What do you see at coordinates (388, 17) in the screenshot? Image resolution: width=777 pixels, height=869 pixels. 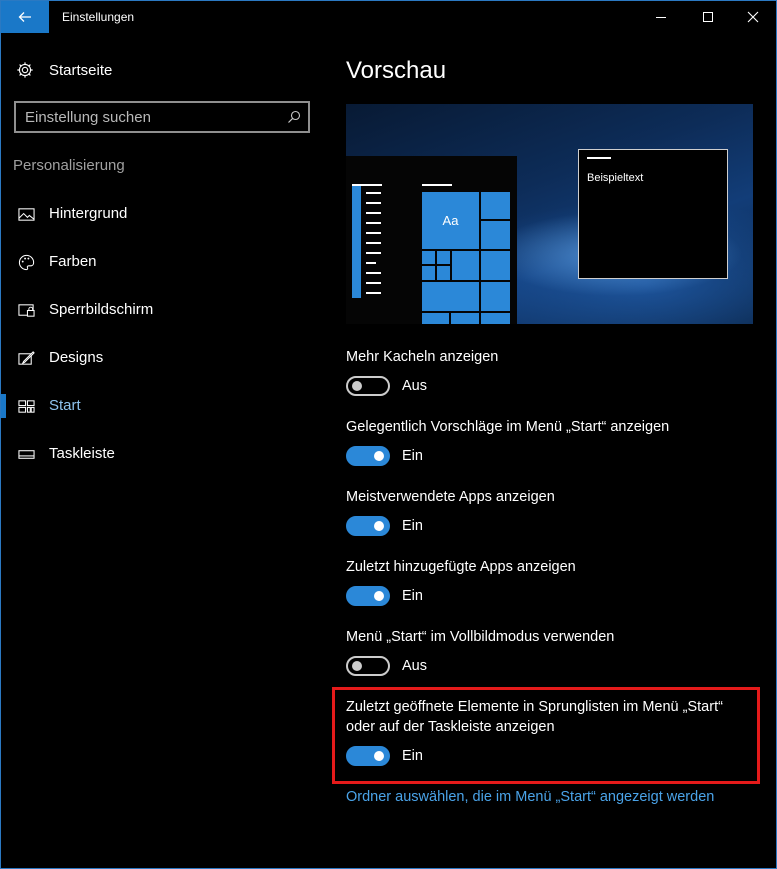 I see `title-bar: Einstellungen` at bounding box center [388, 17].